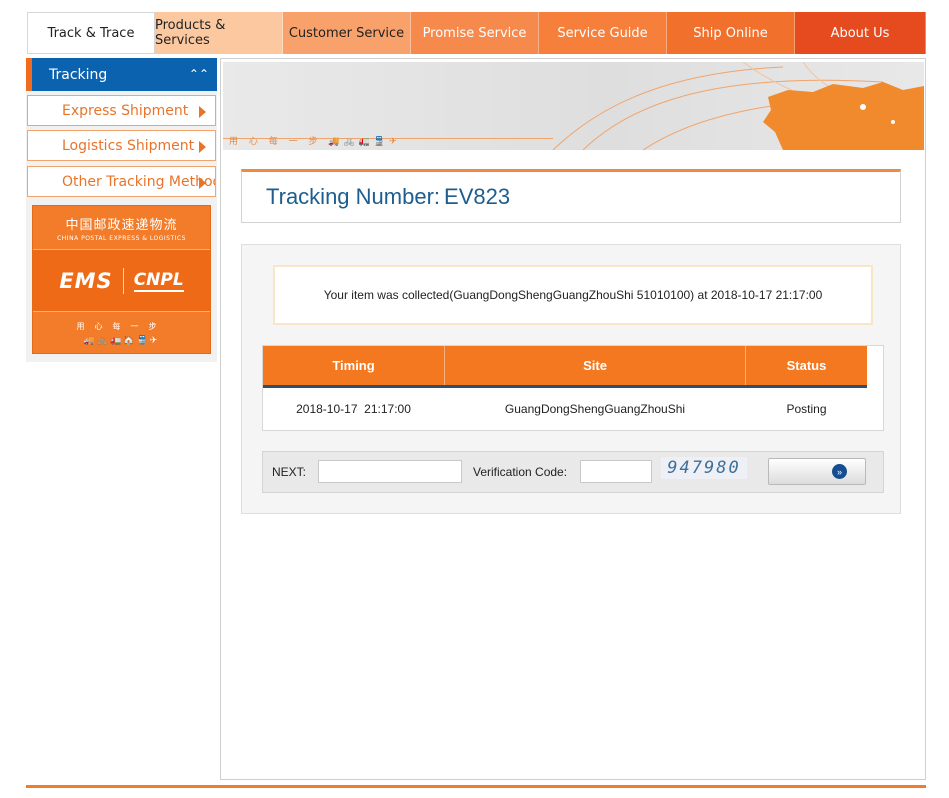 The width and height of the screenshot is (949, 798). Describe the element at coordinates (603, 33) in the screenshot. I see `tab-service-guide: Service Guide` at that location.